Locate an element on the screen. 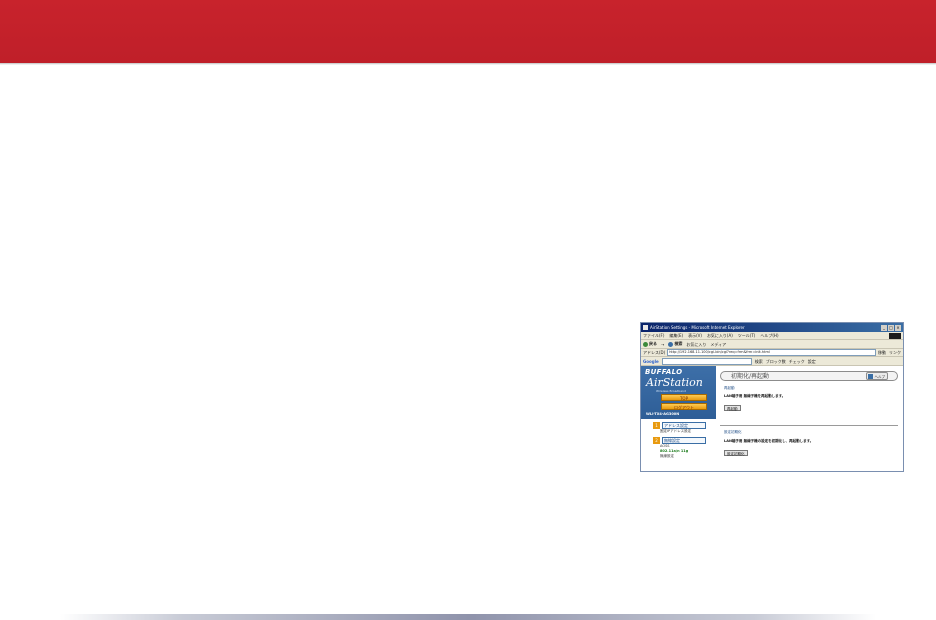 This screenshot has width=936, height=620. tagline: Wireless Broadband is located at coordinates (671, 391).